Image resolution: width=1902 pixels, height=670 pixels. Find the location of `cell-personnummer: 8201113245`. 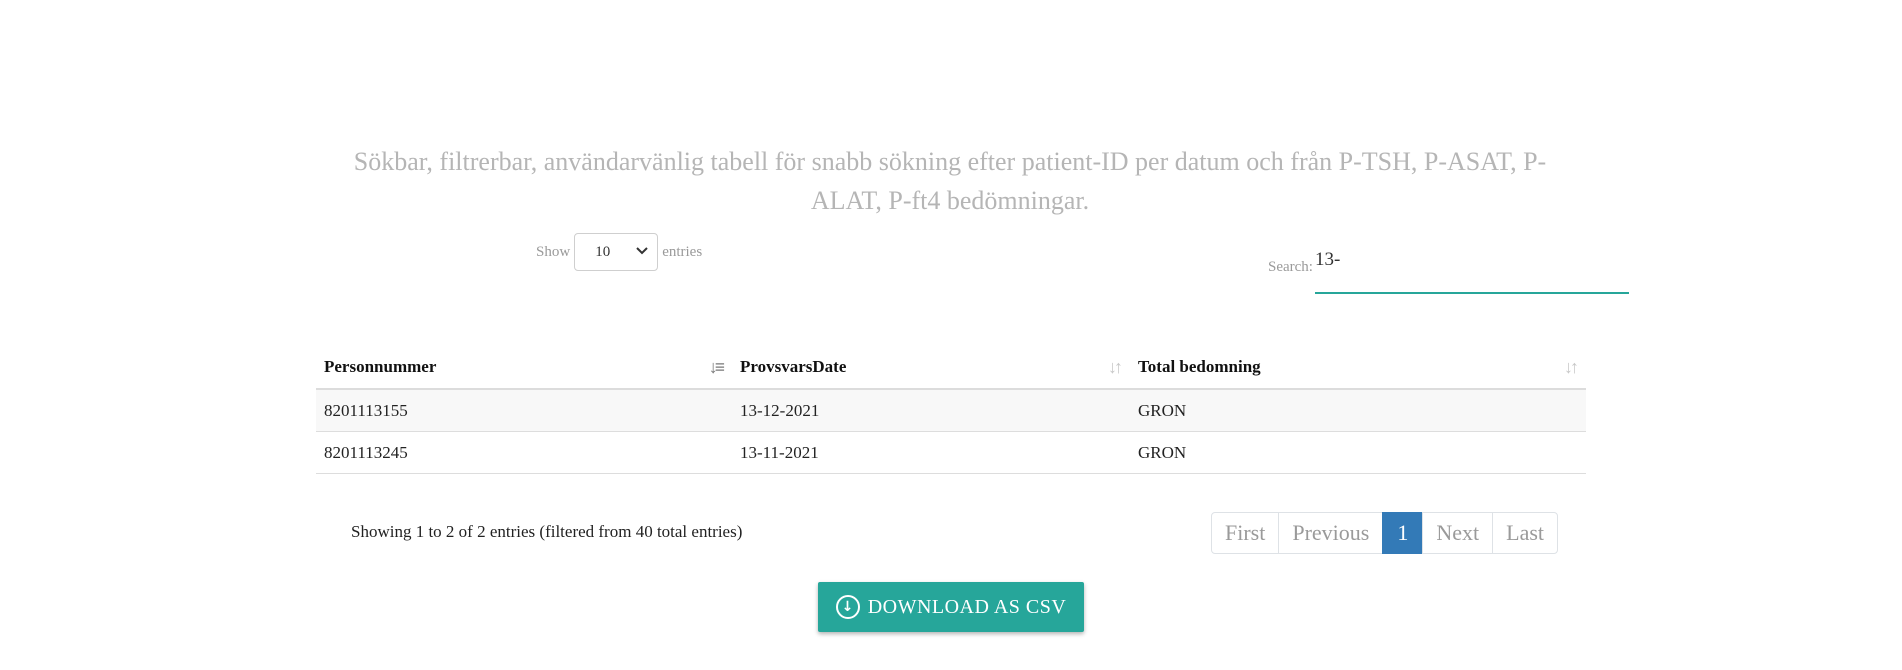

cell-personnummer: 8201113245 is located at coordinates (524, 452).